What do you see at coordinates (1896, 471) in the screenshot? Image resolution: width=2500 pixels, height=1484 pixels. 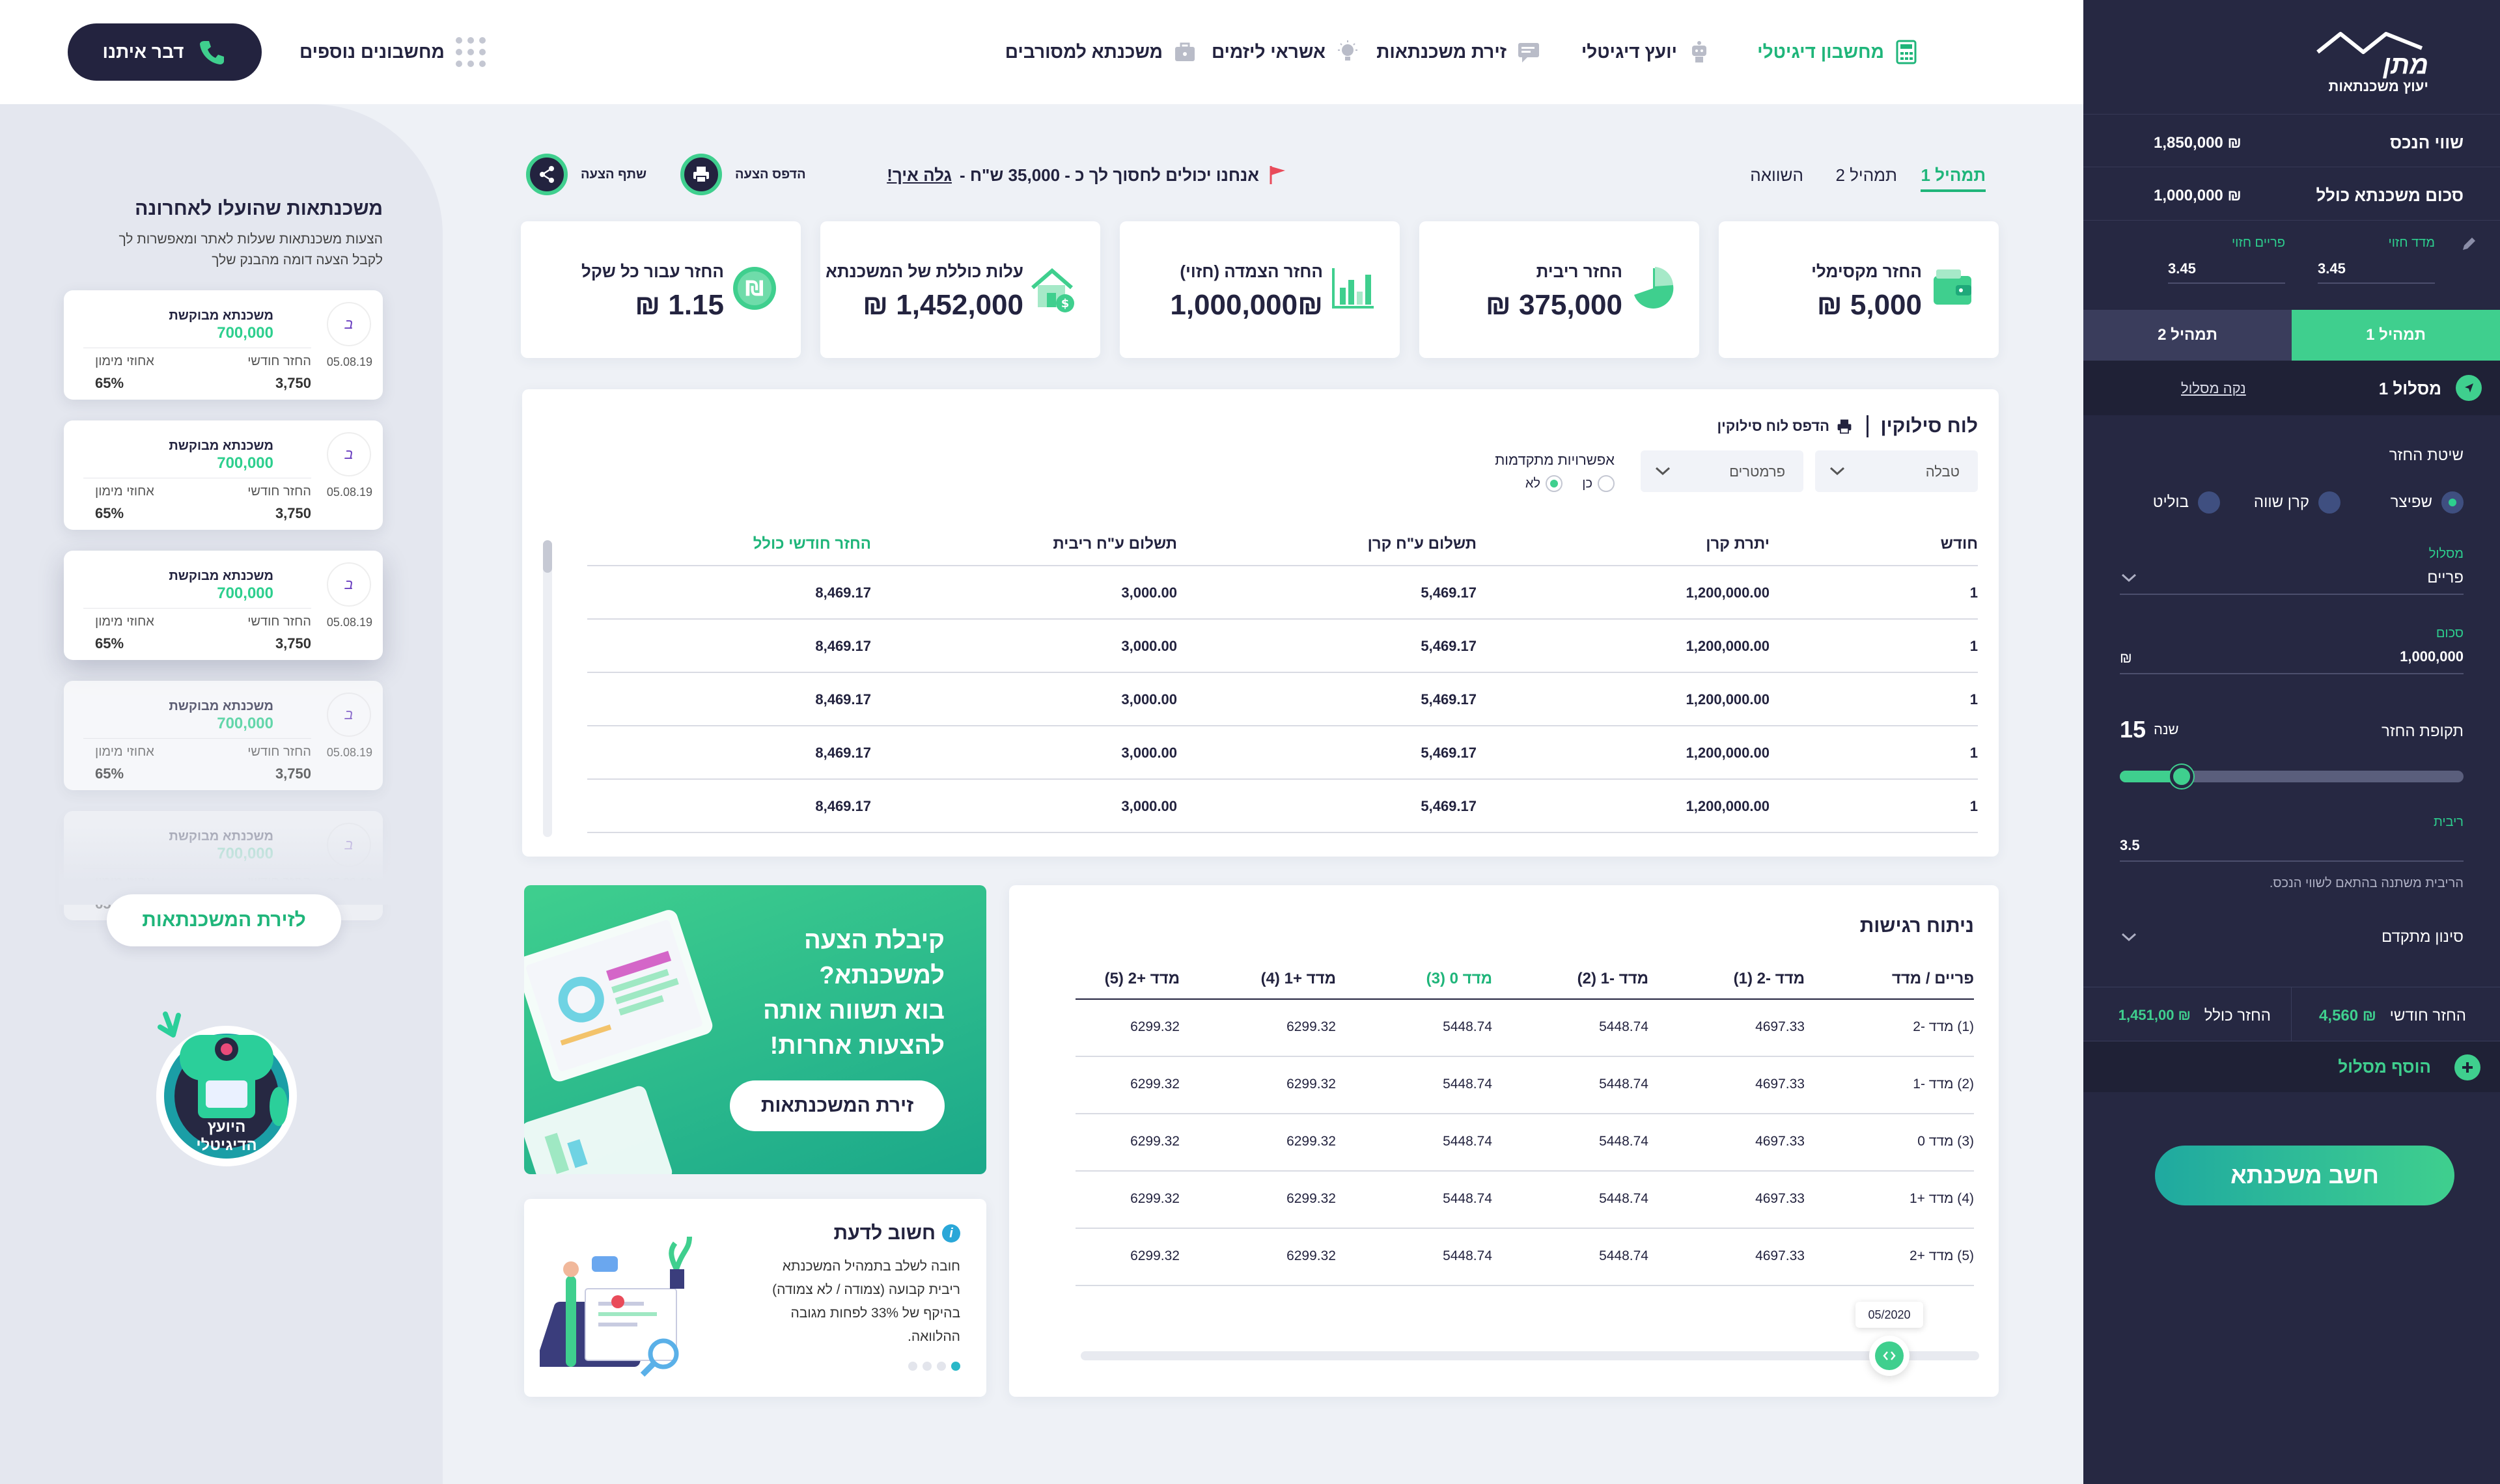 I see `view-select: טבלה` at bounding box center [1896, 471].